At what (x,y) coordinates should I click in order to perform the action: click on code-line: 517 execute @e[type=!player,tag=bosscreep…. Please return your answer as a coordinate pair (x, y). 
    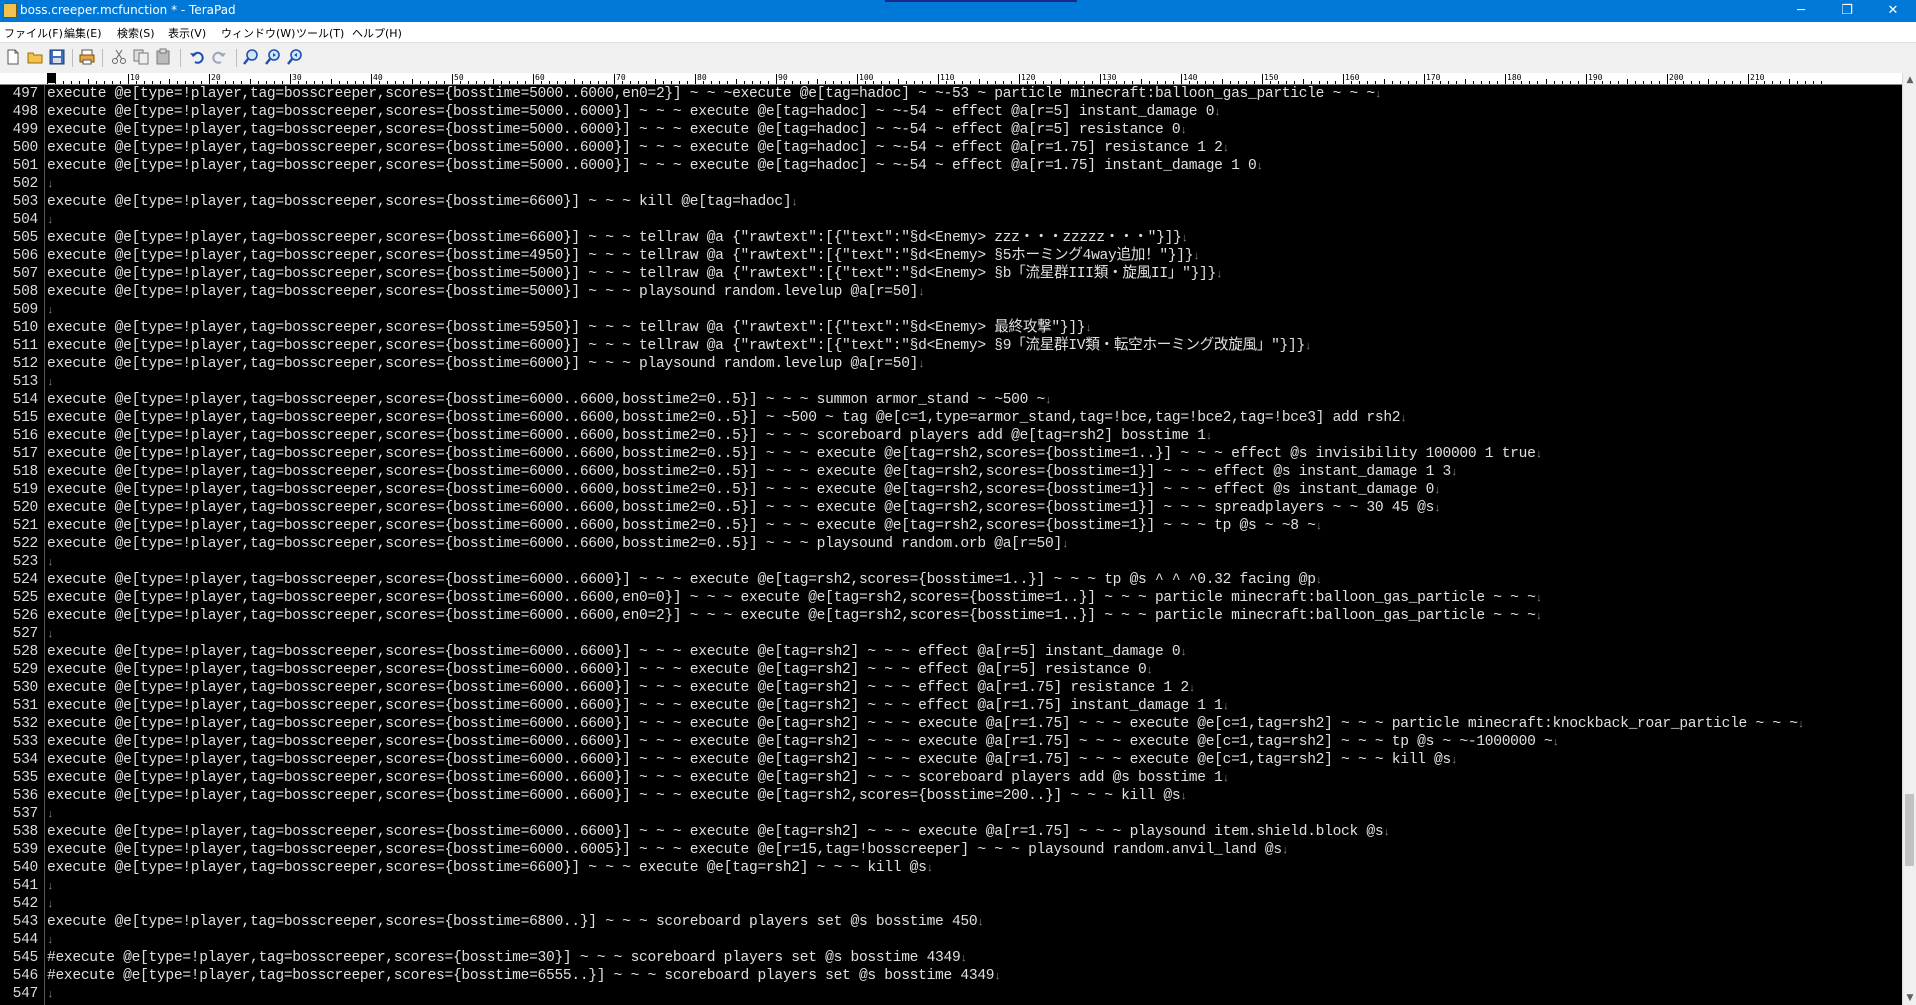
    Looking at the image, I should click on (950, 454).